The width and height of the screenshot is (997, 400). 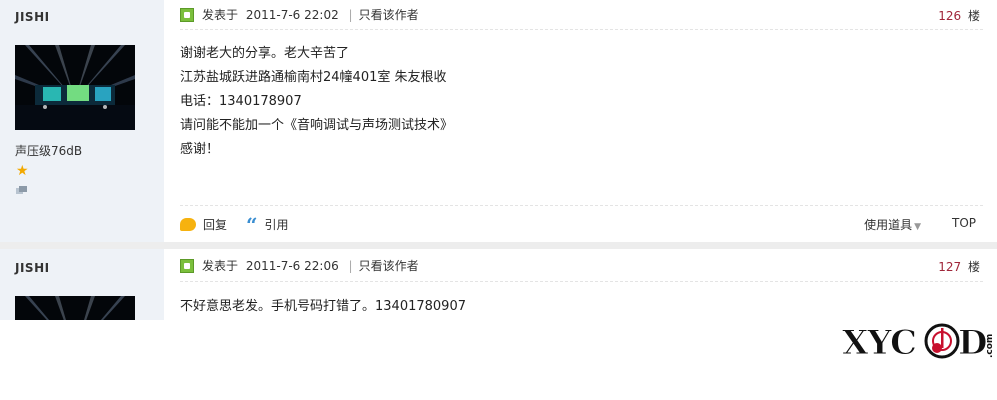 I want to click on floor-number: 126 楼, so click(x=959, y=15).